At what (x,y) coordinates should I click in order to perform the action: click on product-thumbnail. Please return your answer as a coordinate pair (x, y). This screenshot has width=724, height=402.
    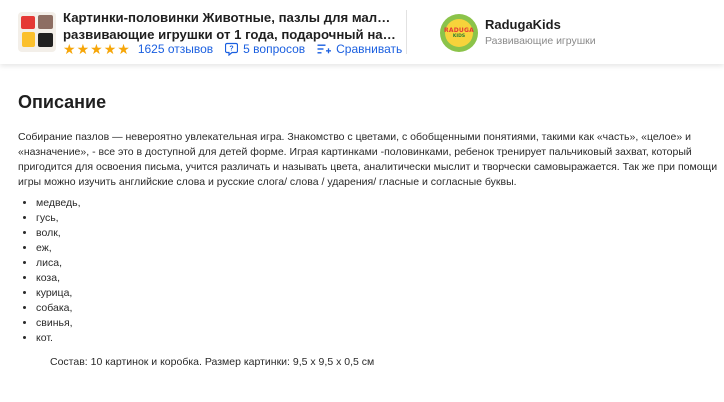
    Looking at the image, I should click on (37, 32).